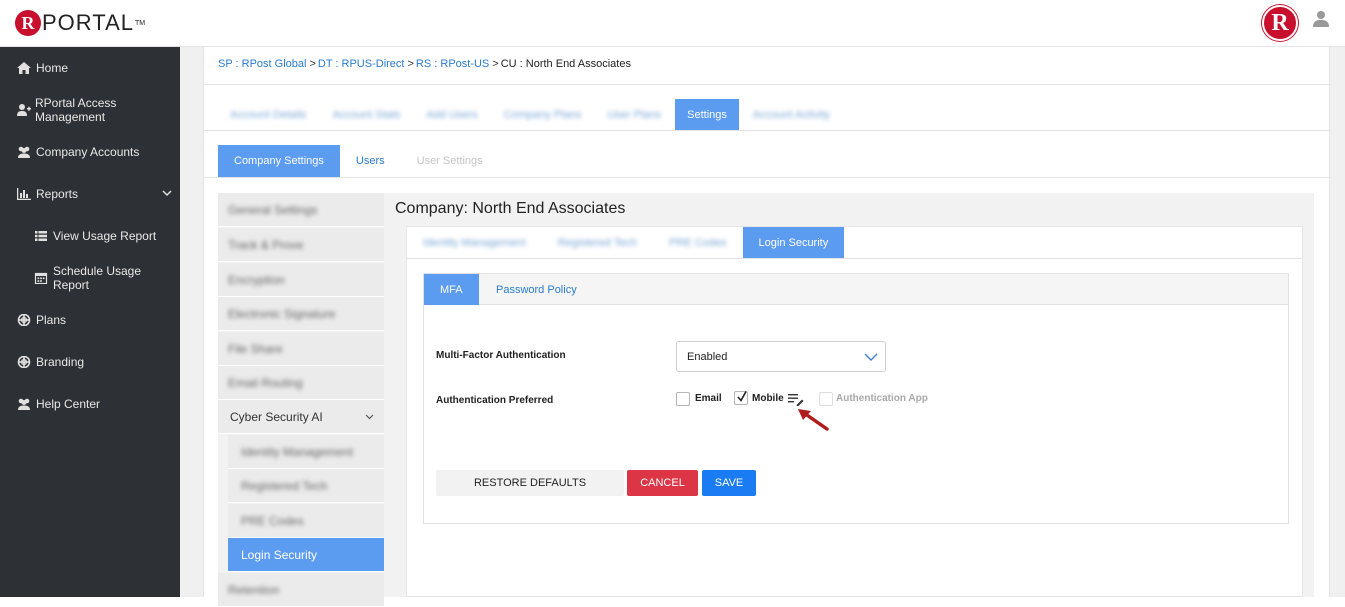 The image size is (1345, 607). I want to click on tab-mfa: MFA, so click(451, 289).